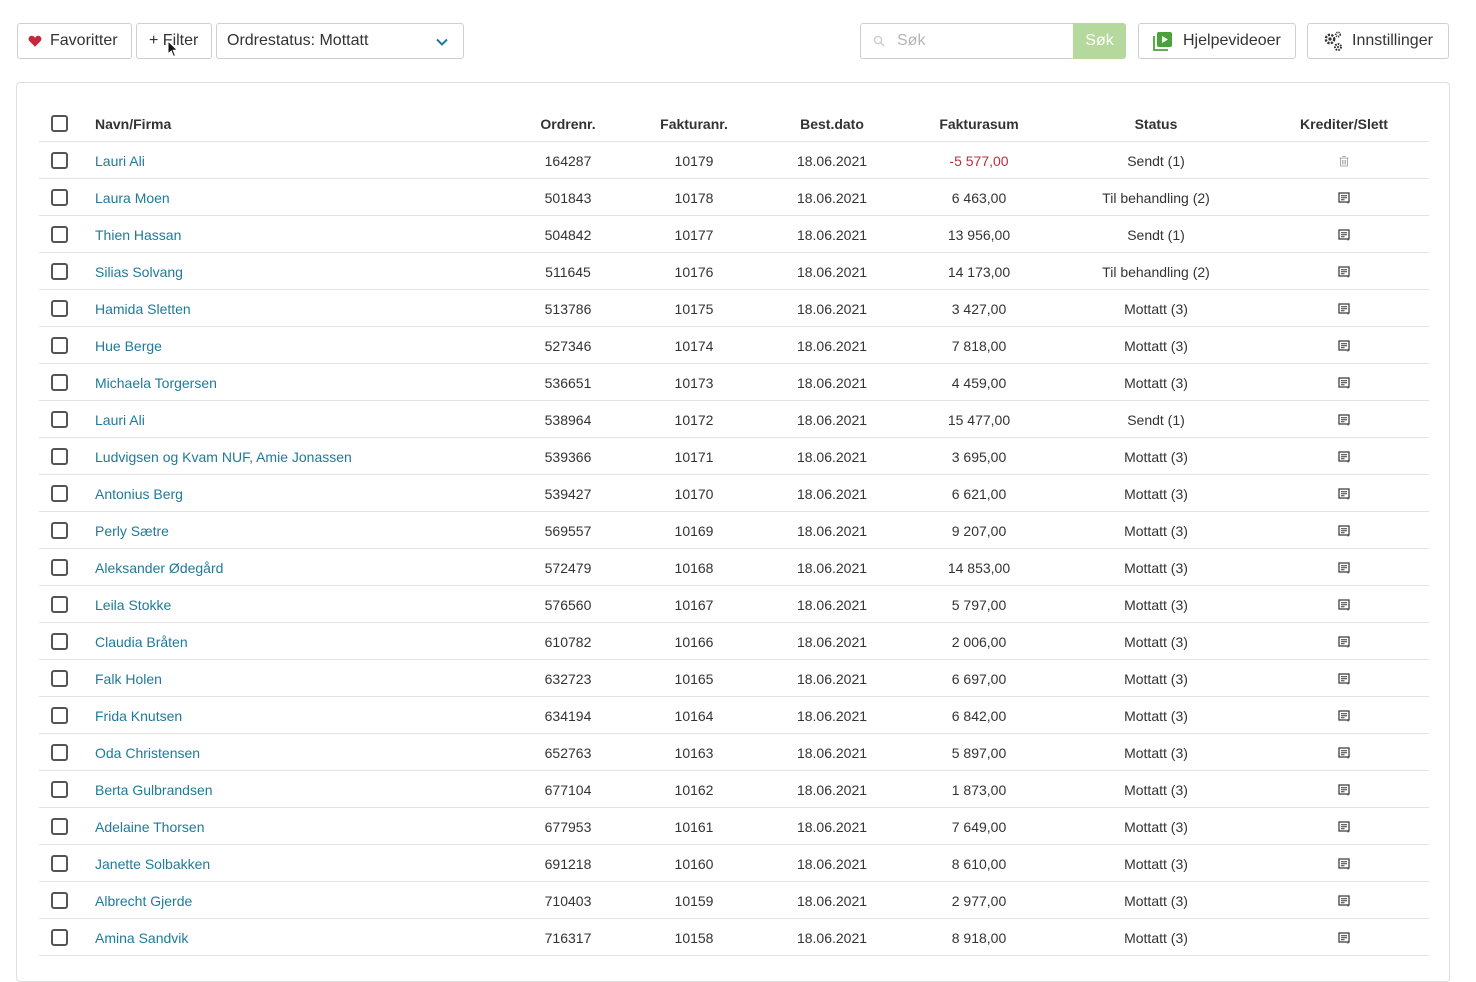  I want to click on invoice-sum: 8 918,00, so click(979, 937).